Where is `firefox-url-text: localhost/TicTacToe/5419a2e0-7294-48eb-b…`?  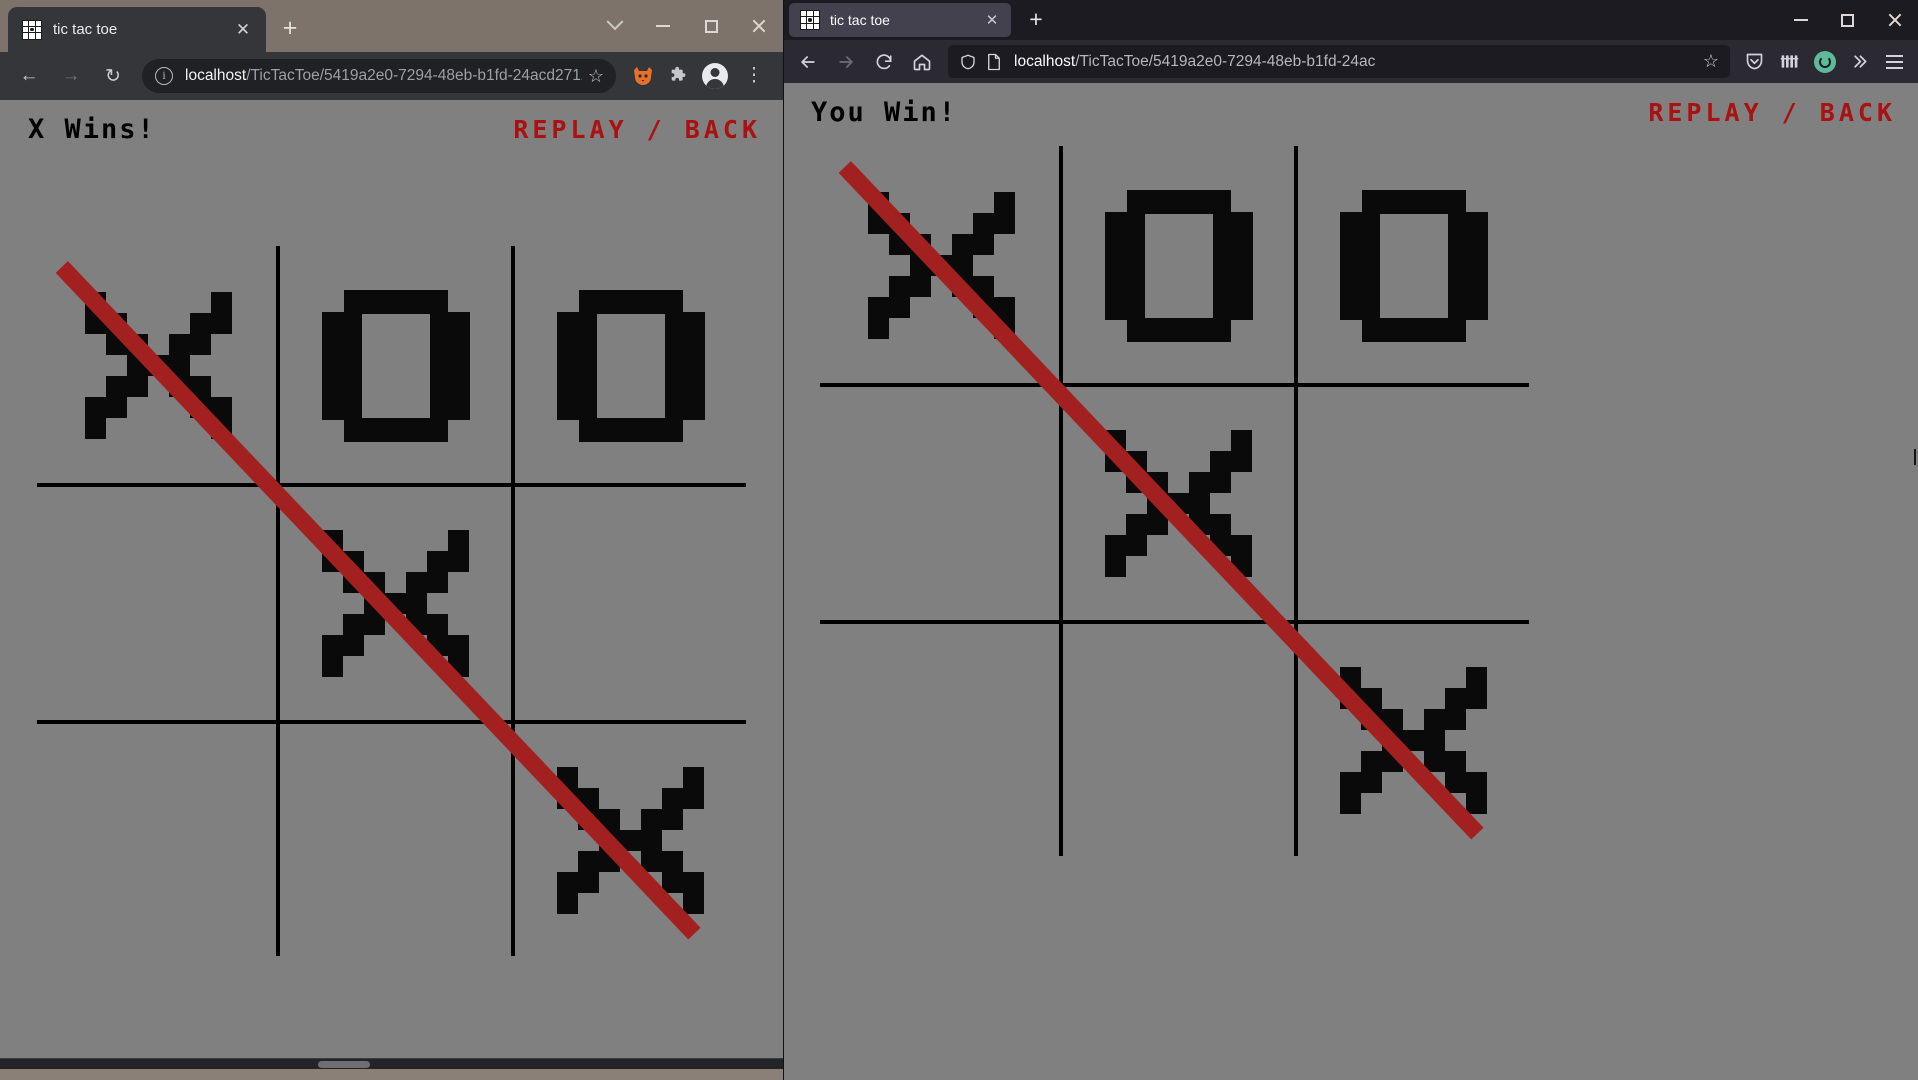 firefox-url-text: localhost/TicTacToe/5419a2e0-7294-48eb-b… is located at coordinates (1355, 62).